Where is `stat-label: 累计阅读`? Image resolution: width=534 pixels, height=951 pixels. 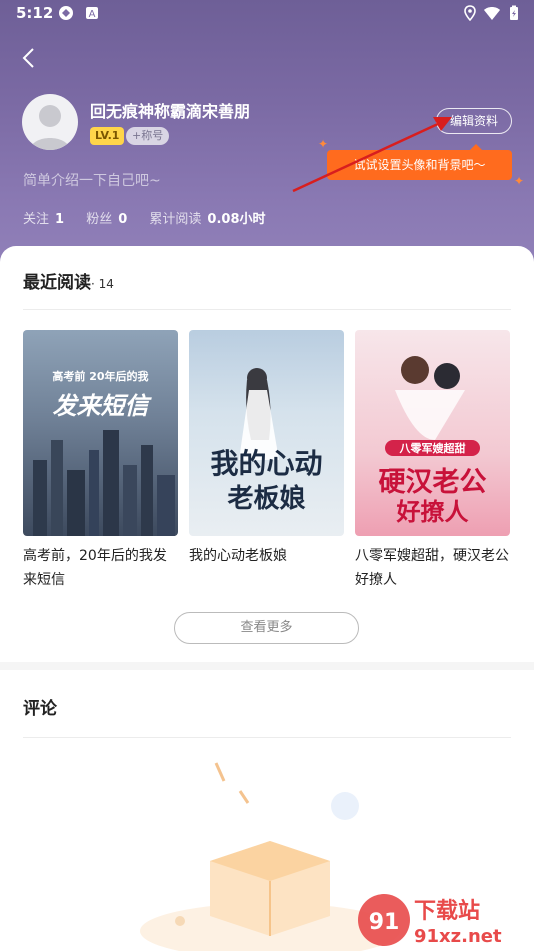
stat-label: 累计阅读 is located at coordinates (175, 219).